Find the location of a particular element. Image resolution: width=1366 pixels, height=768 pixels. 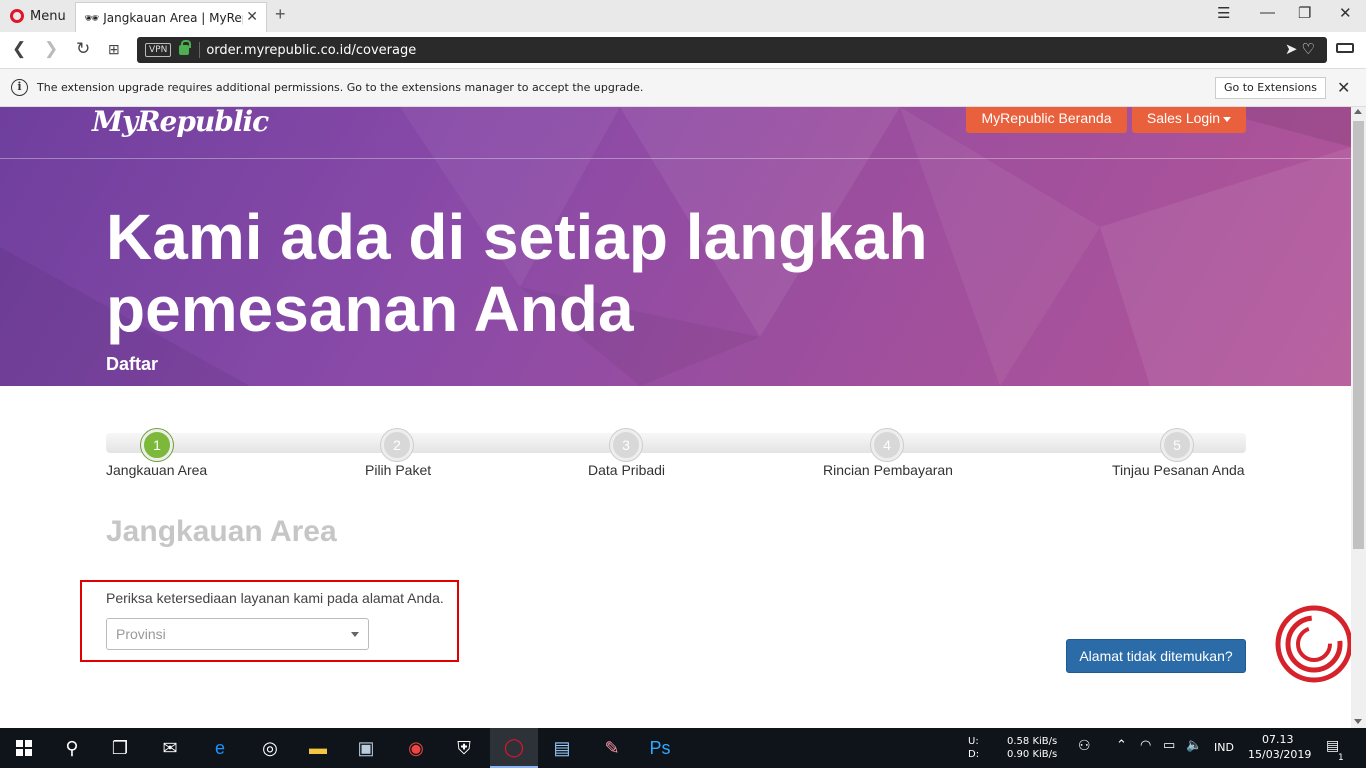

battery-icon: ▭ is located at coordinates (1169, 745).